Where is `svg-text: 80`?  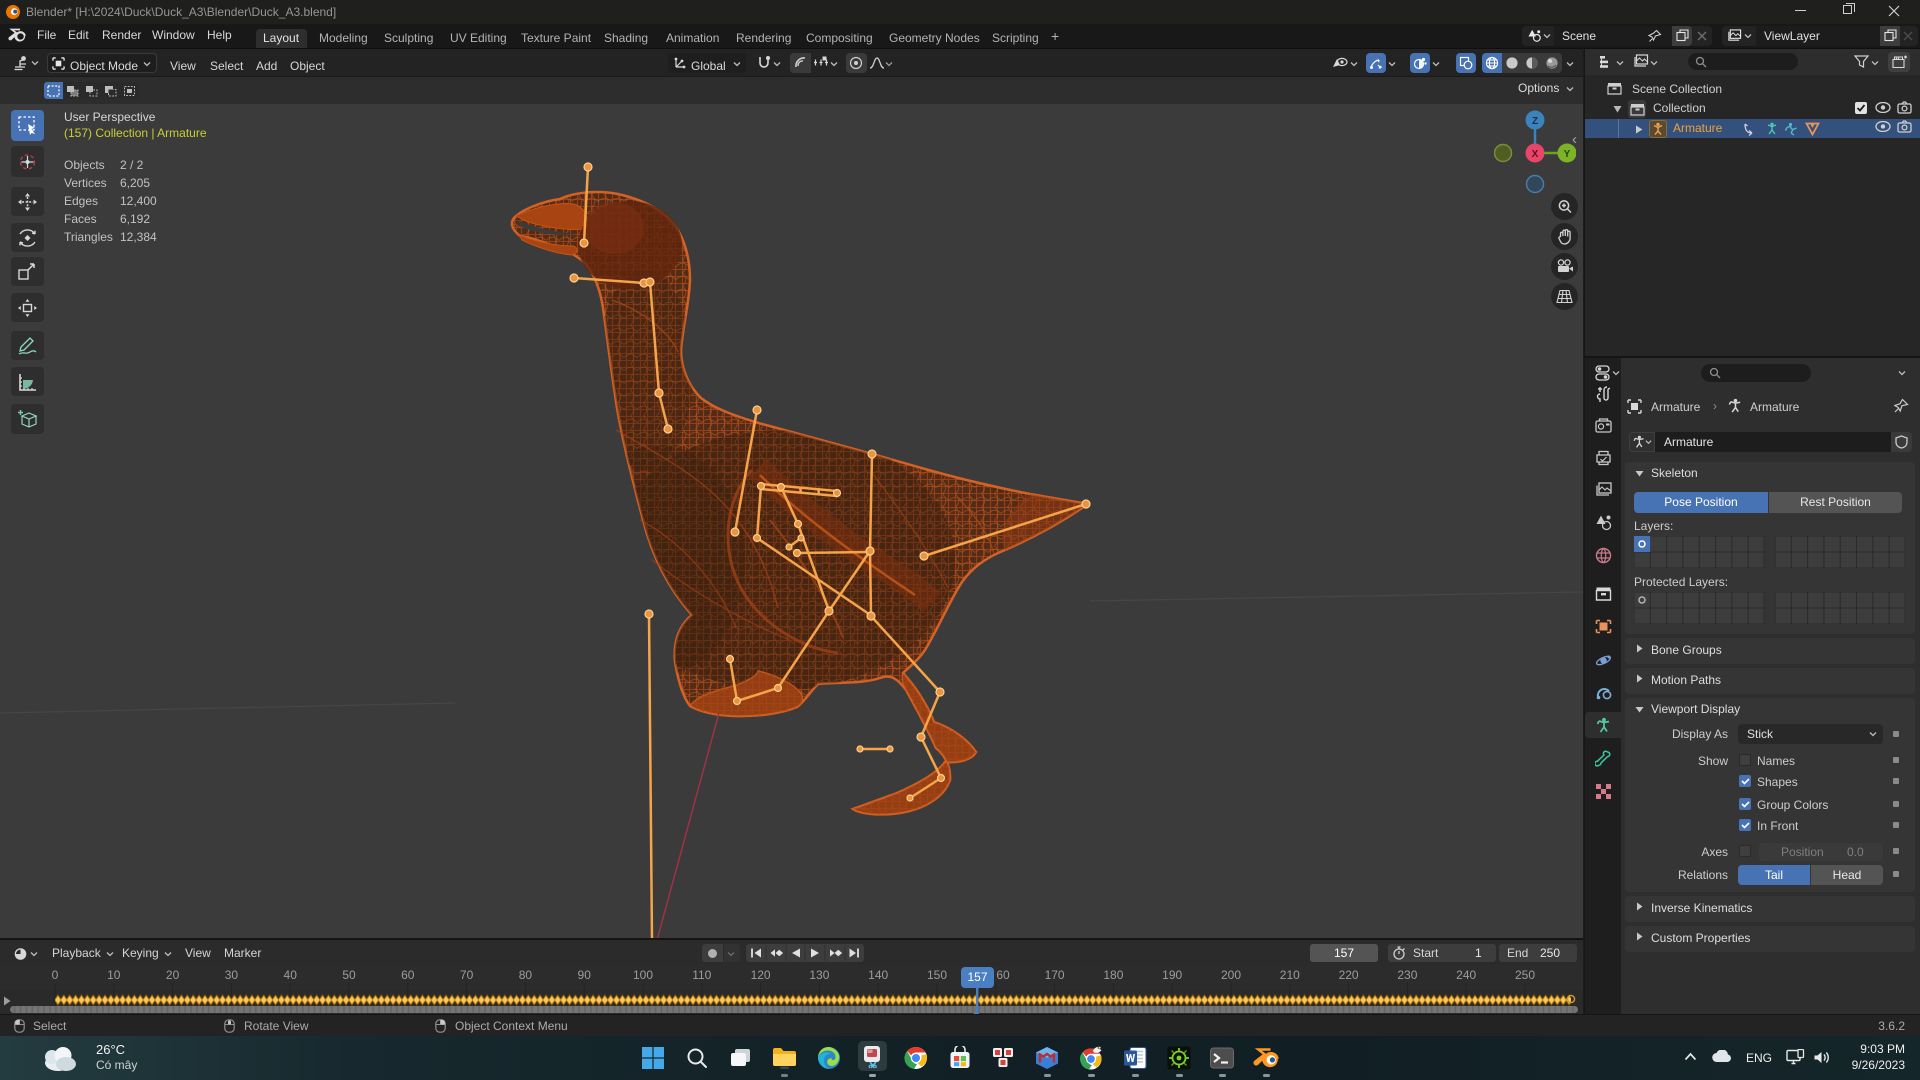 svg-text: 80 is located at coordinates (526, 975).